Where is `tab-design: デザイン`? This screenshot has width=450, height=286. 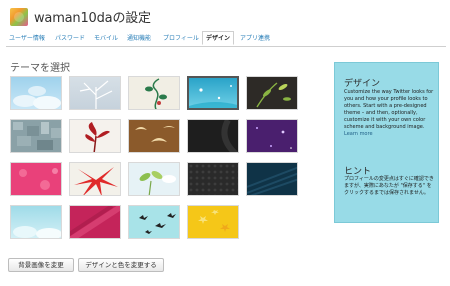
tab-design: デザイン is located at coordinates (218, 38).